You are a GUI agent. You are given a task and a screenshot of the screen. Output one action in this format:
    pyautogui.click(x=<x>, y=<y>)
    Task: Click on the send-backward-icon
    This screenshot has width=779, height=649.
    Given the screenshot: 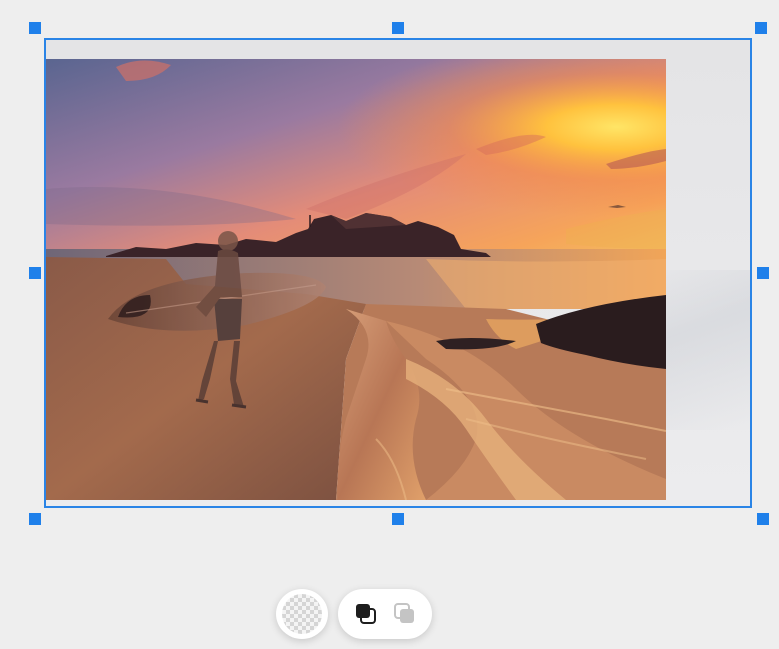 What is the action you would take?
    pyautogui.click(x=403, y=613)
    